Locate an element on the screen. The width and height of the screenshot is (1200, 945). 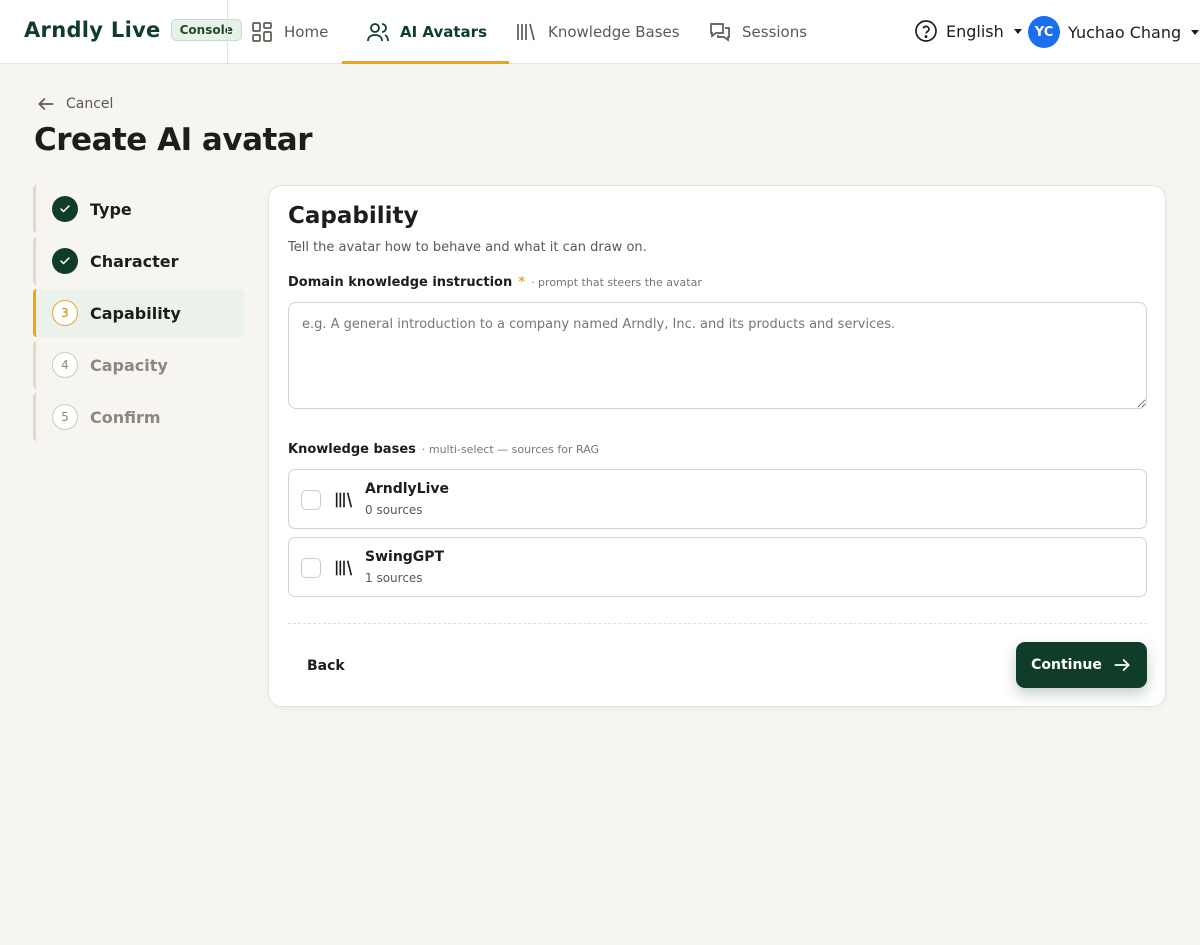
step-label: Type is located at coordinates (111, 209).